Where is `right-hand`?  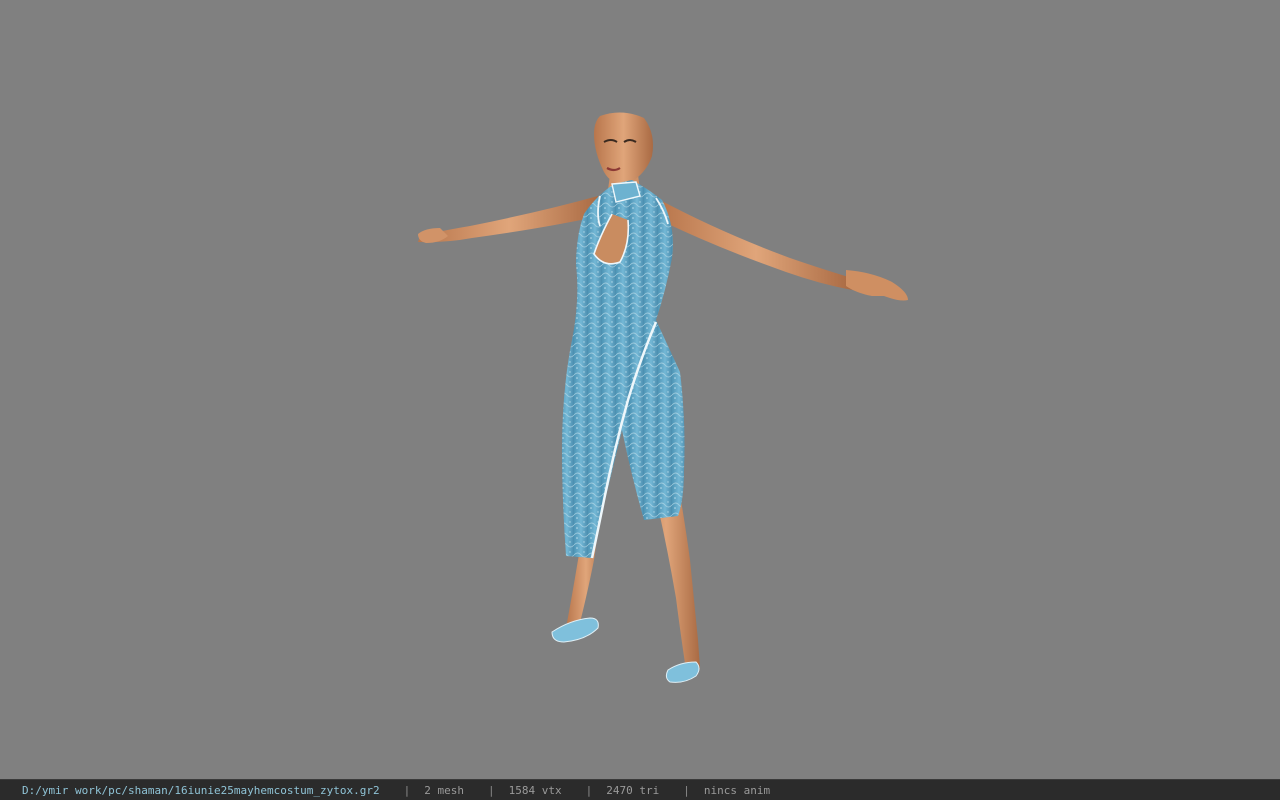 right-hand is located at coordinates (877, 285).